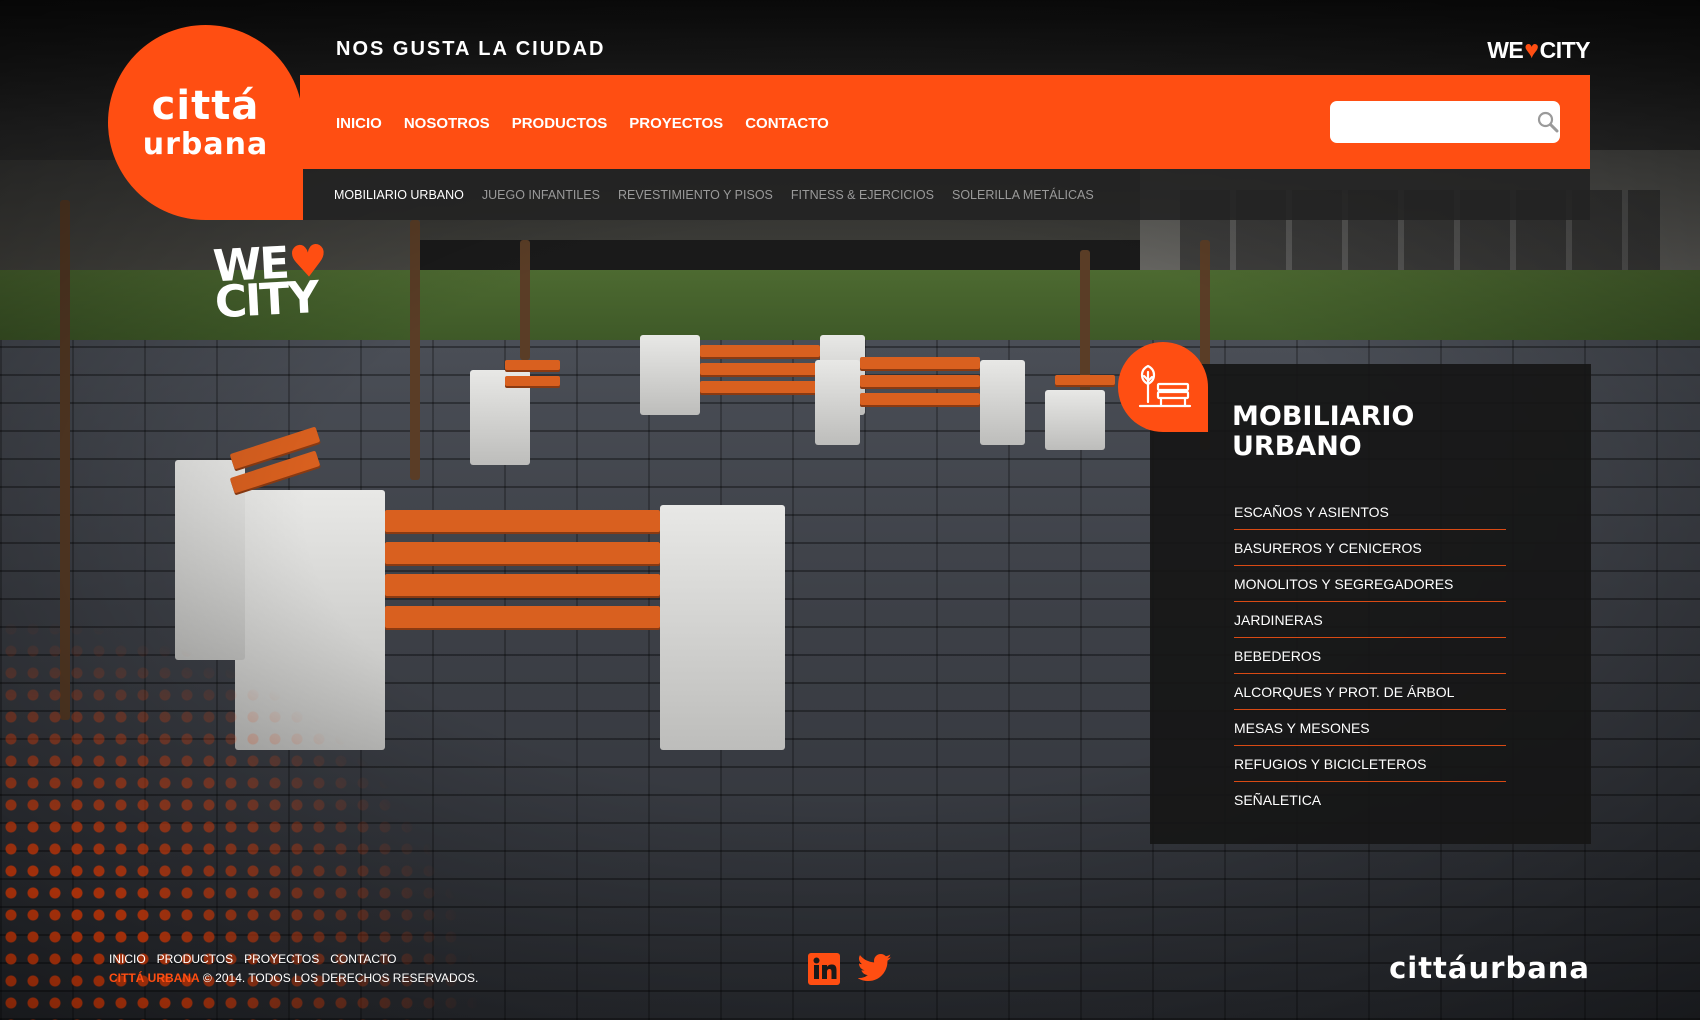 The width and height of the screenshot is (1700, 1020). I want to click on category-item-jardineras: JARDINERAS, so click(1370, 620).